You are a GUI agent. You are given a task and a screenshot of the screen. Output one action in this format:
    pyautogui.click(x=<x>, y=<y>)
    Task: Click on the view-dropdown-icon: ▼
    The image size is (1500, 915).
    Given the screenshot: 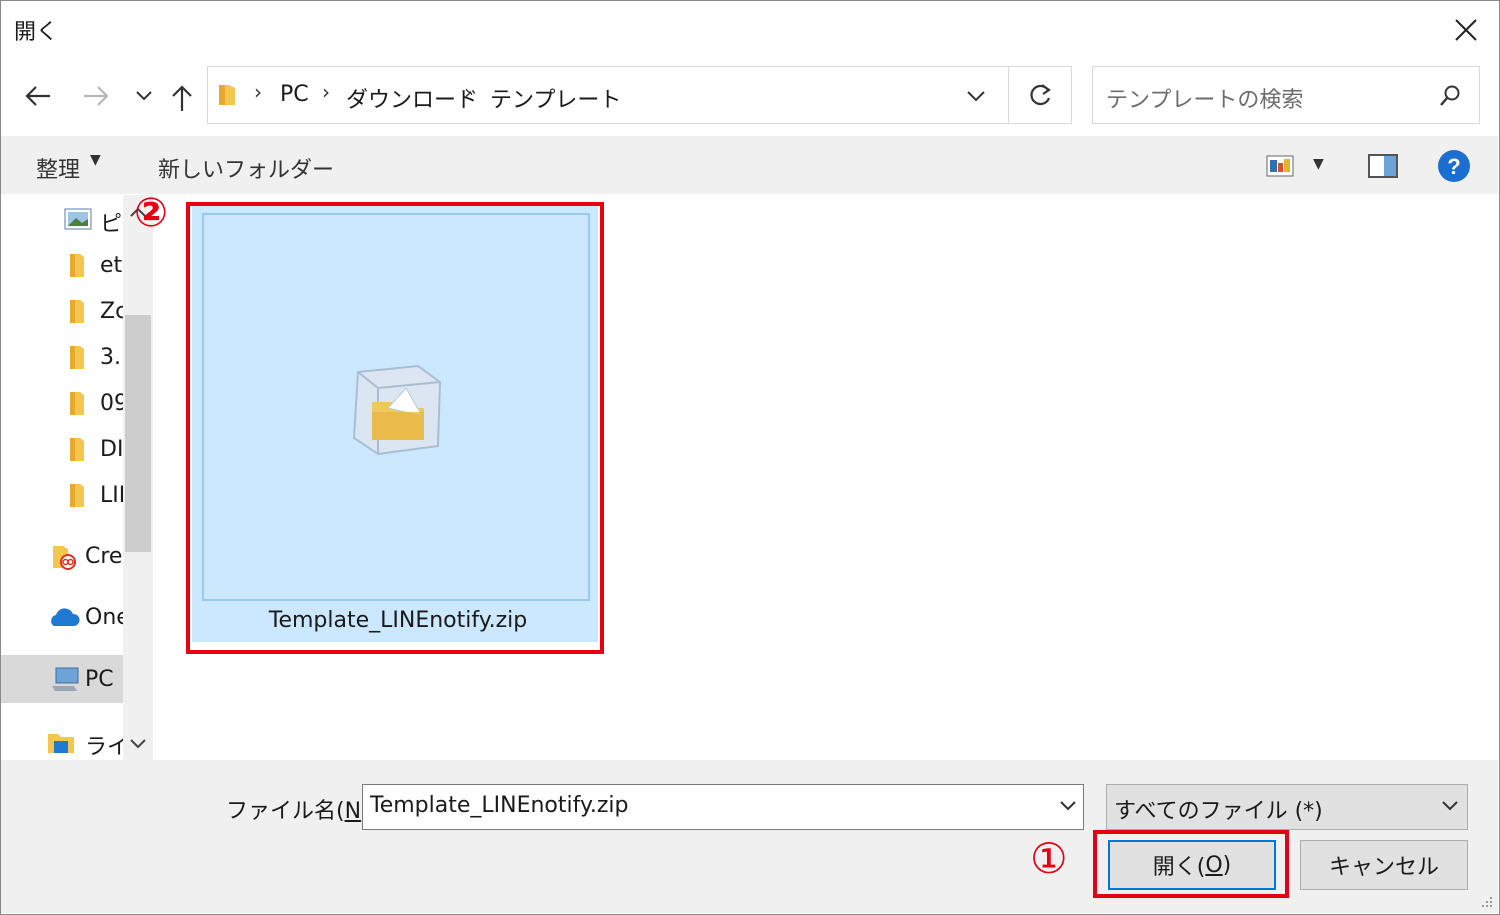 What is the action you would take?
    pyautogui.click(x=1318, y=164)
    